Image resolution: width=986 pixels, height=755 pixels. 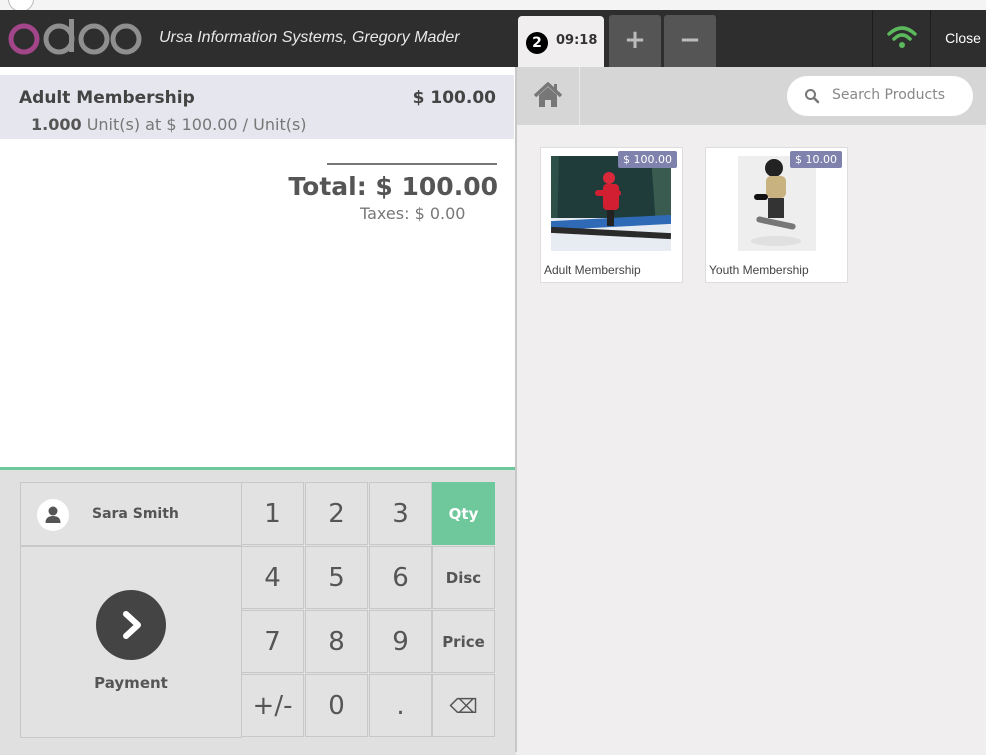 I want to click on order-number-badge: 2, so click(x=537, y=43).